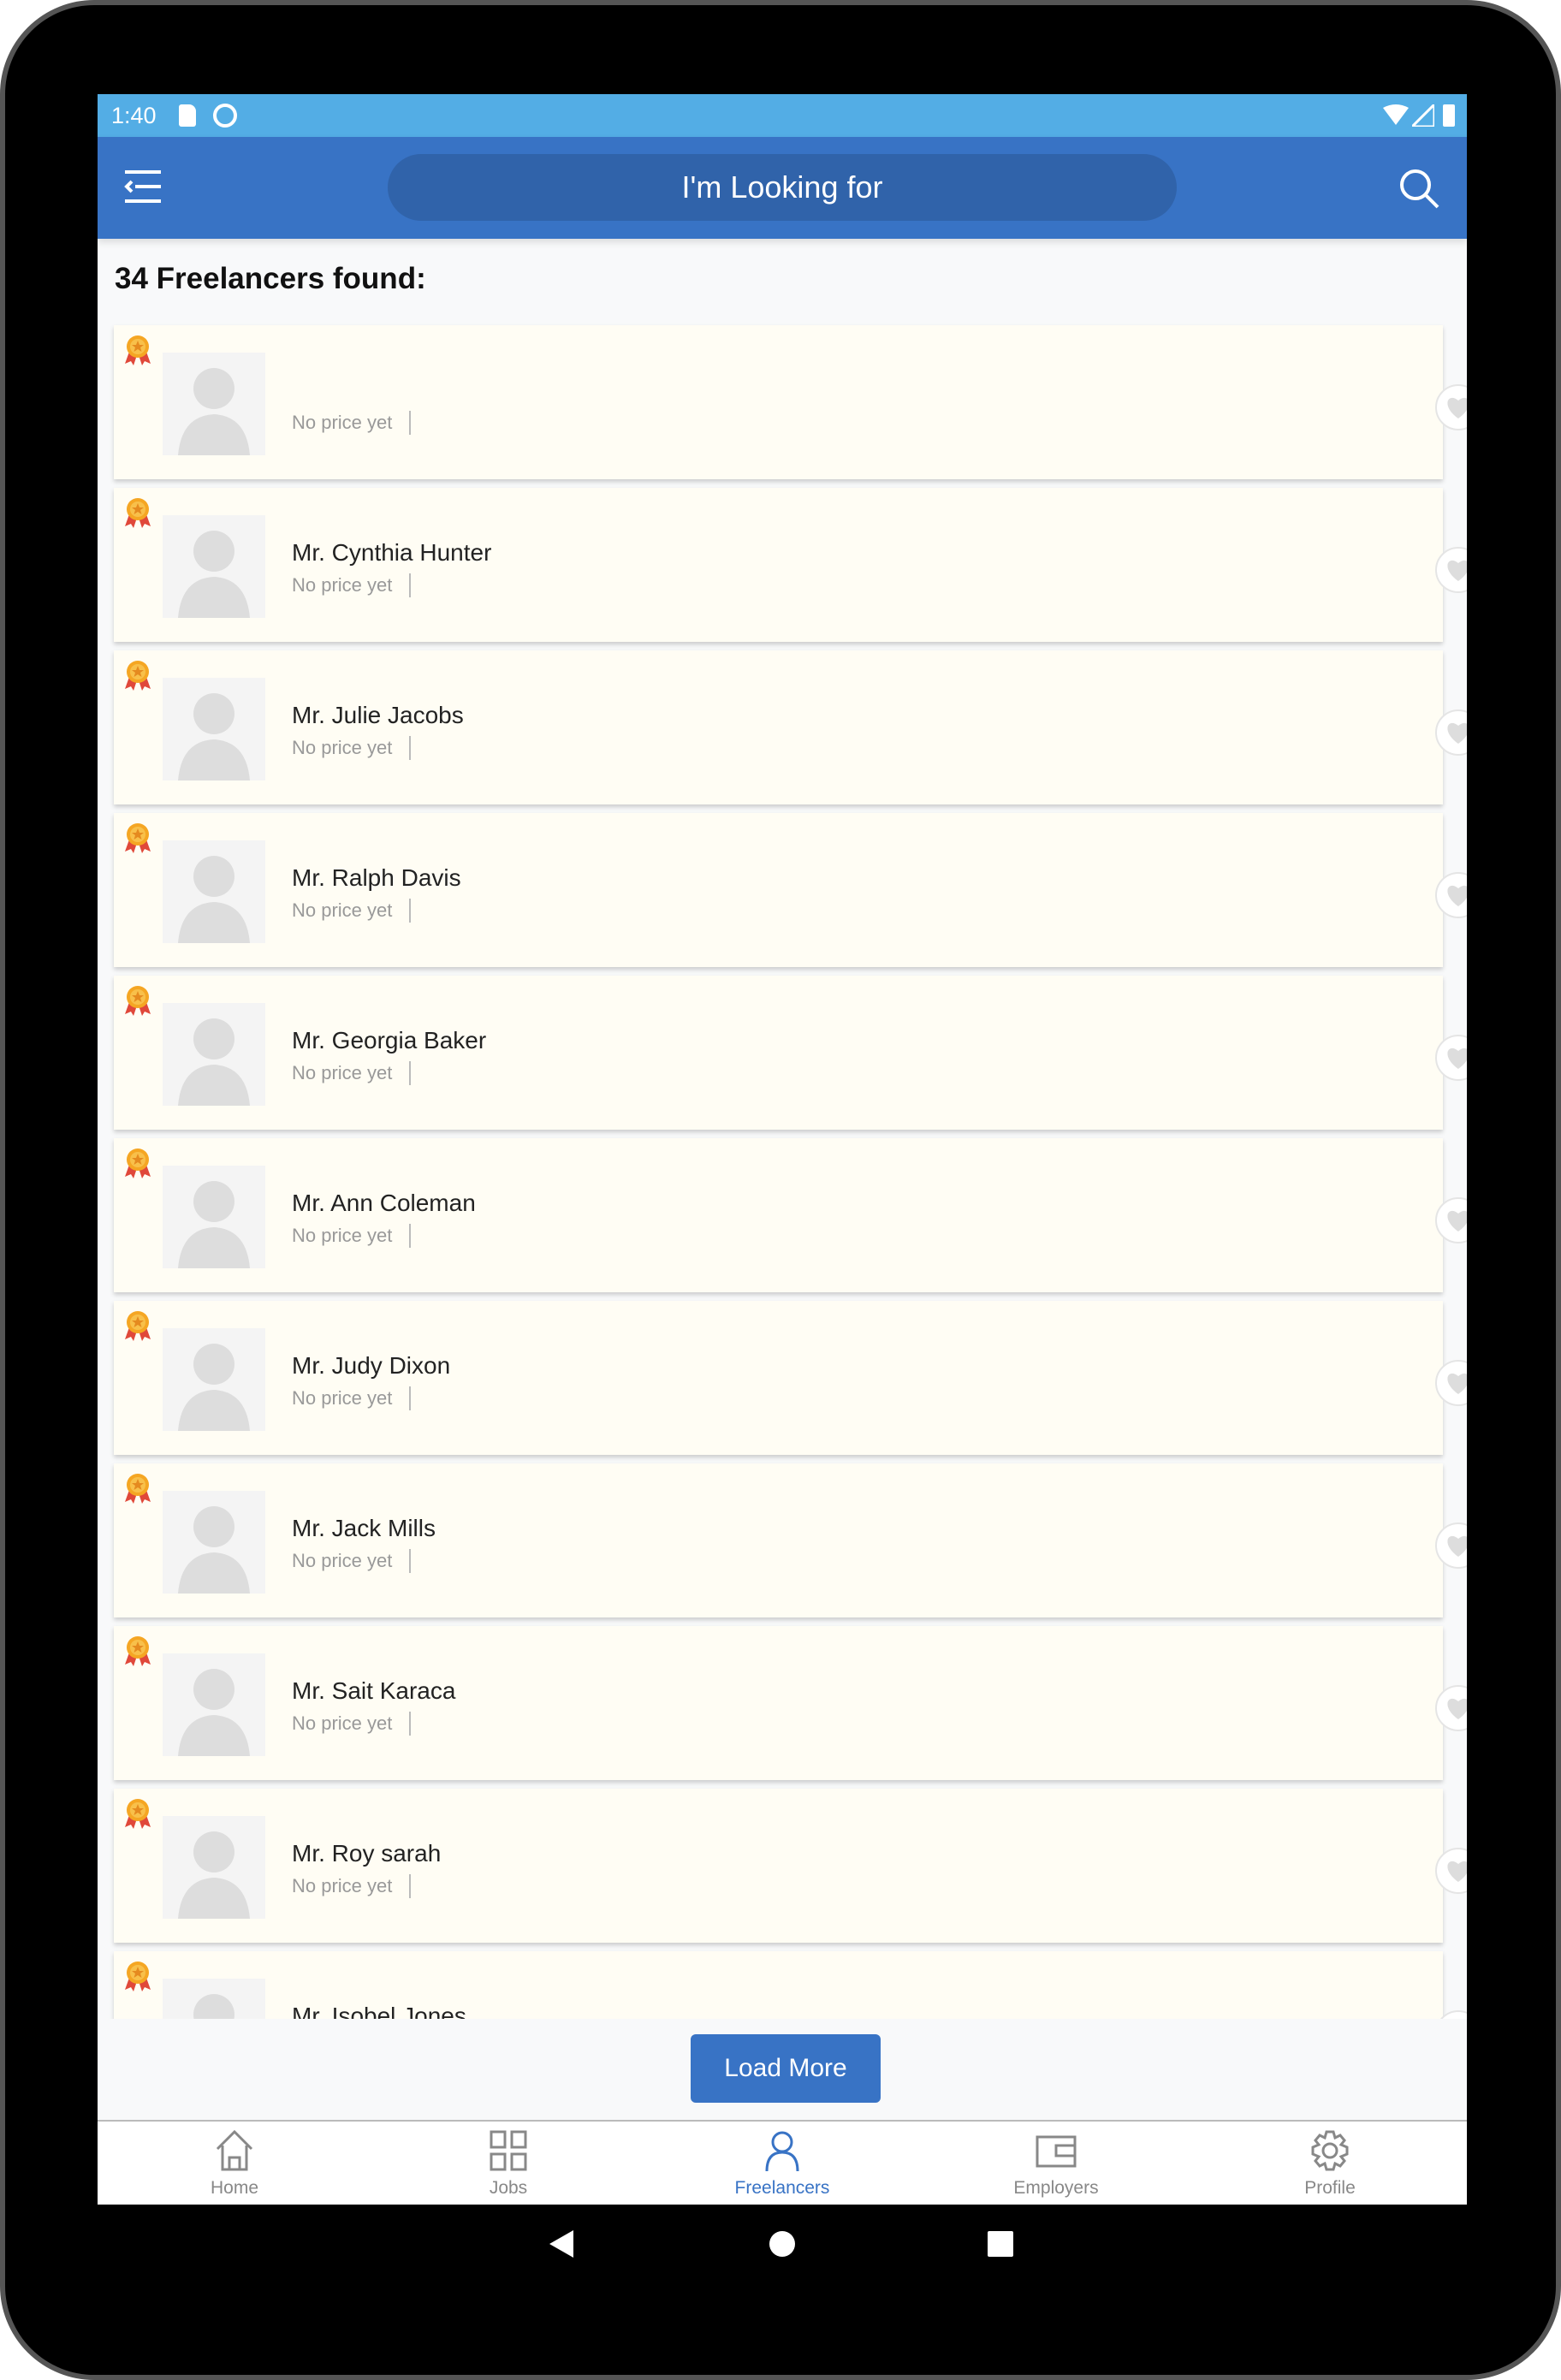 The width and height of the screenshot is (1561, 2380). Describe the element at coordinates (790, 1053) in the screenshot. I see `freelancer-card: Mr. Georgia Baker No price yet` at that location.